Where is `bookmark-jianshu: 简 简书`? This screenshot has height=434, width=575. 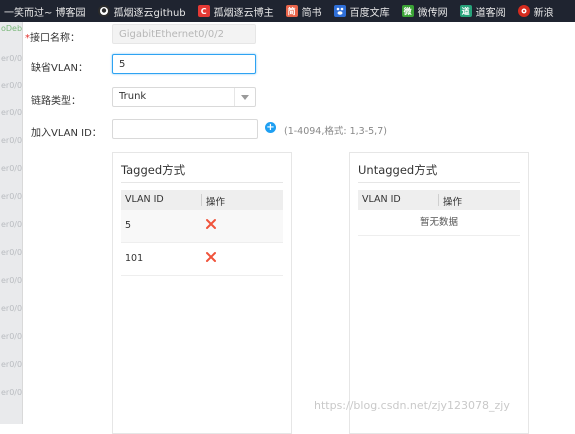 bookmark-jianshu: 简 简书 is located at coordinates (303, 11).